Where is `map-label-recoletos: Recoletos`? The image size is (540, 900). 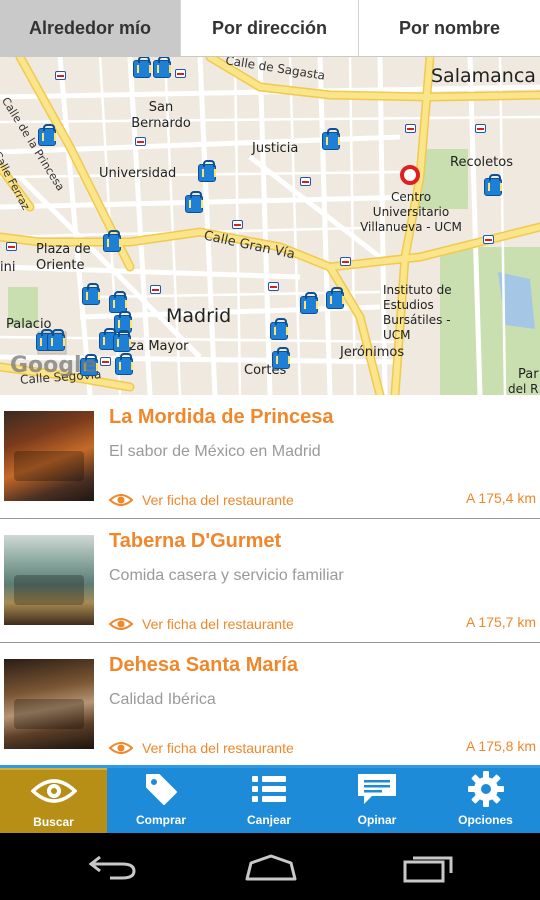 map-label-recoletos: Recoletos is located at coordinates (481, 162).